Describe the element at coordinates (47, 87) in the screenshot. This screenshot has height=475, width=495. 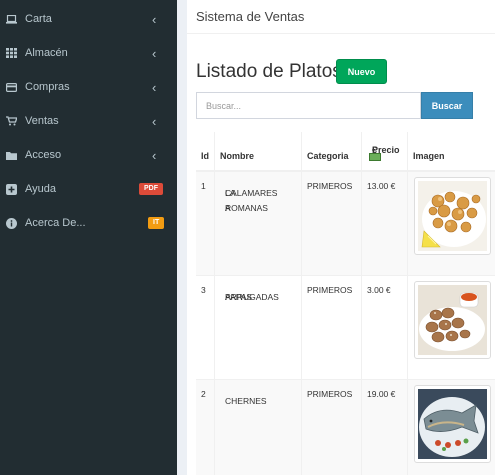
I see `sidebar-item-label: Compras` at that location.